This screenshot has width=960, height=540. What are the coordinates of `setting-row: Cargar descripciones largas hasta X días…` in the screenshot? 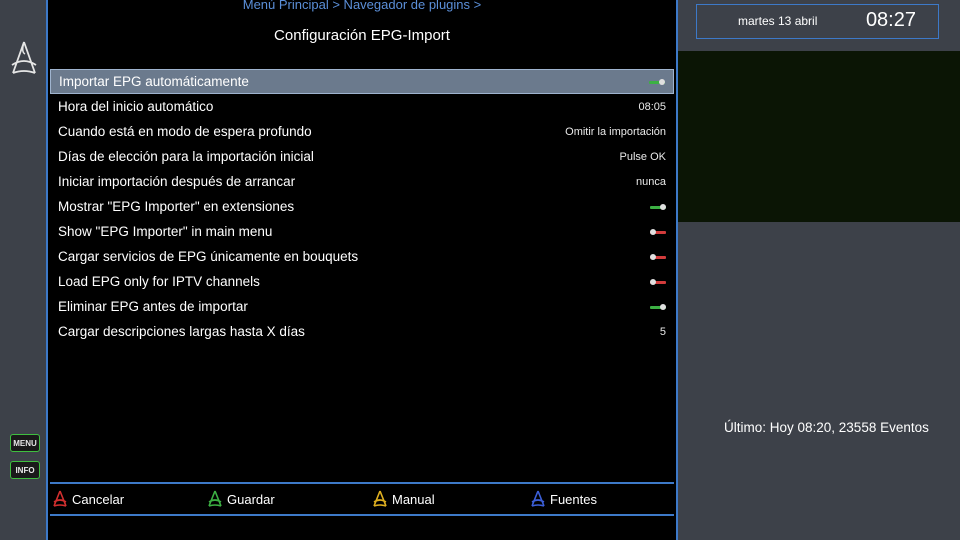 It's located at (362, 331).